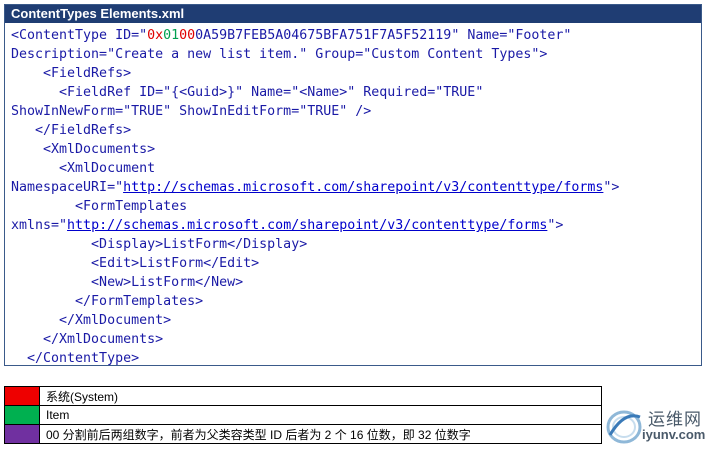 Image resolution: width=714 pixels, height=451 pixels. I want to click on swatch-purple, so click(22, 434).